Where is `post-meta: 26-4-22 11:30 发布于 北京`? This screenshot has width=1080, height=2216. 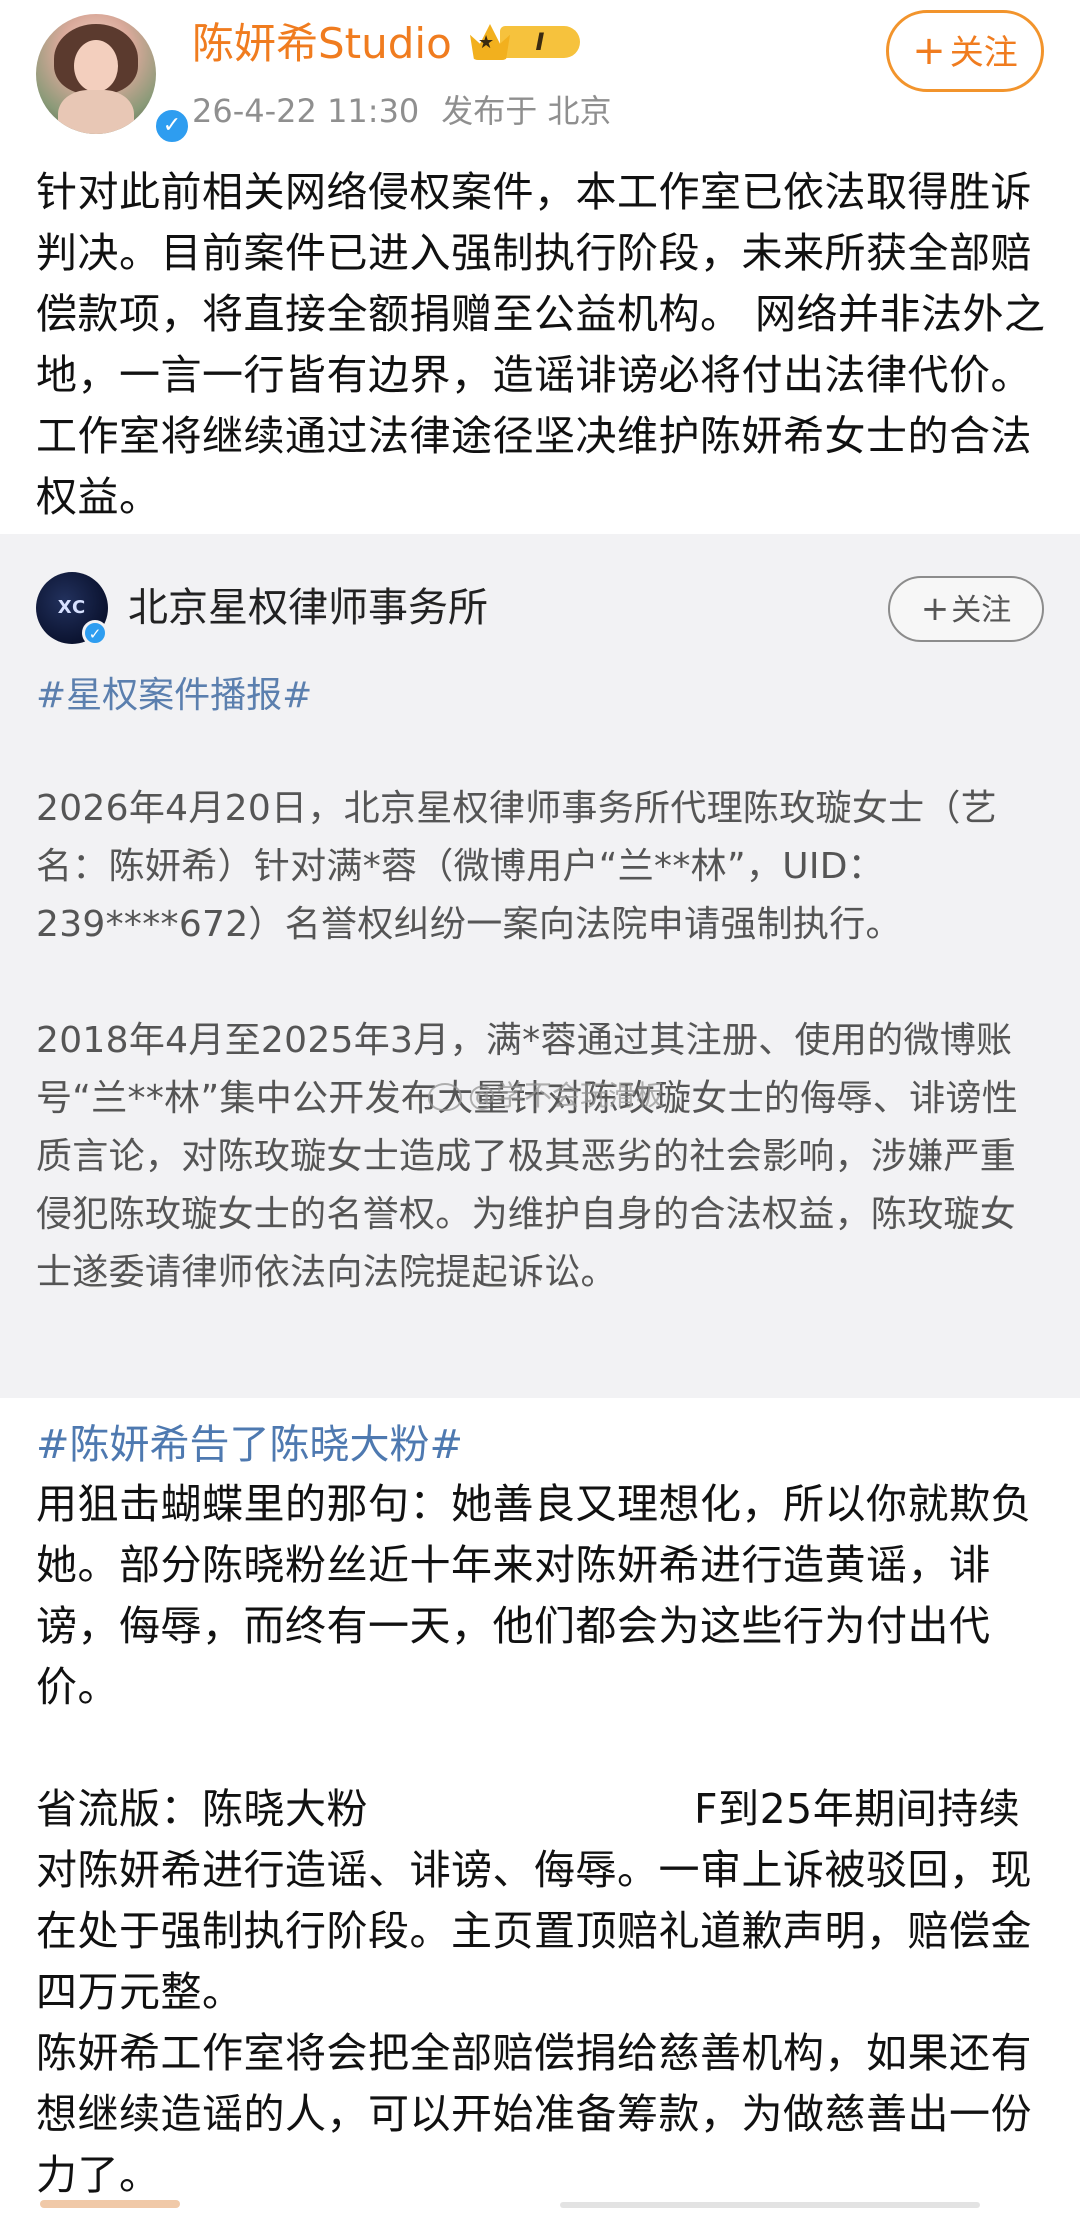 post-meta: 26-4-22 11:30 发布于 北京 is located at coordinates (412, 109).